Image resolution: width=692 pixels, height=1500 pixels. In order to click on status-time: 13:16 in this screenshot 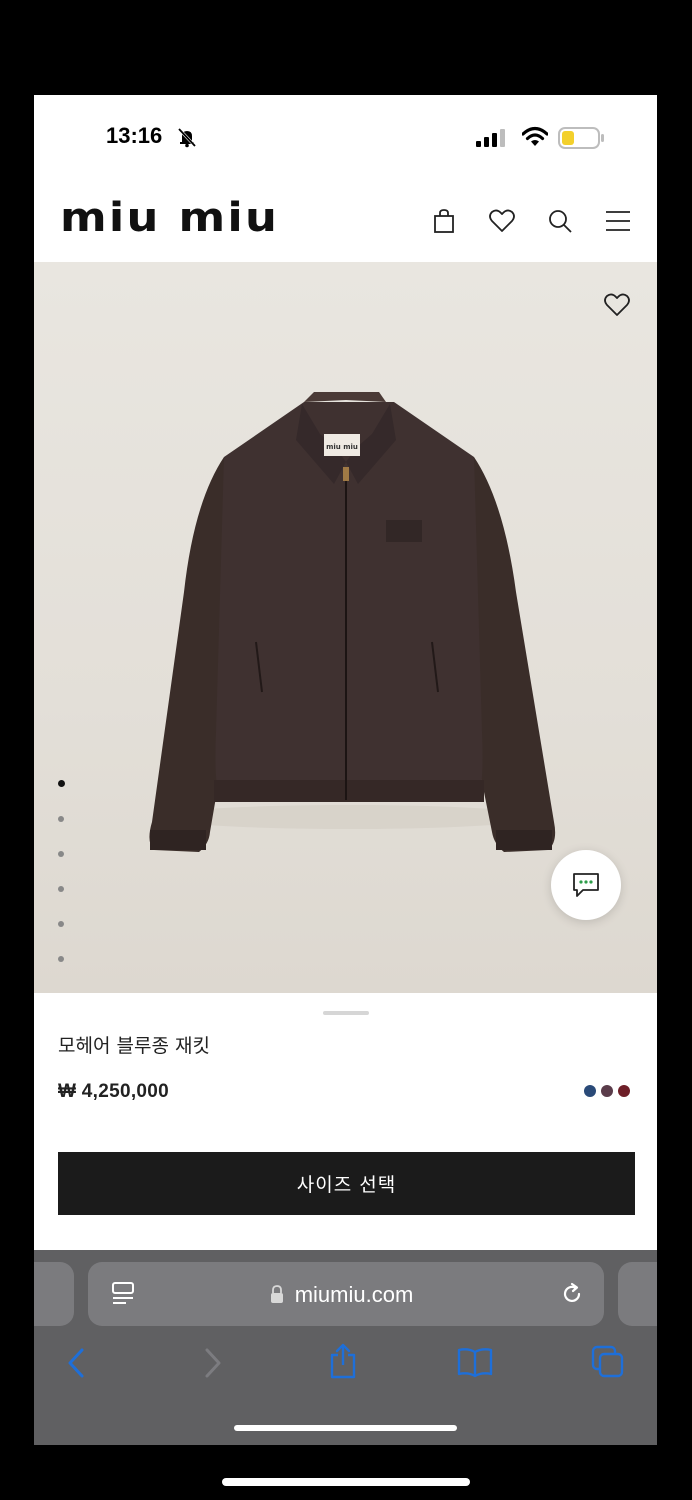, I will do `click(134, 135)`.